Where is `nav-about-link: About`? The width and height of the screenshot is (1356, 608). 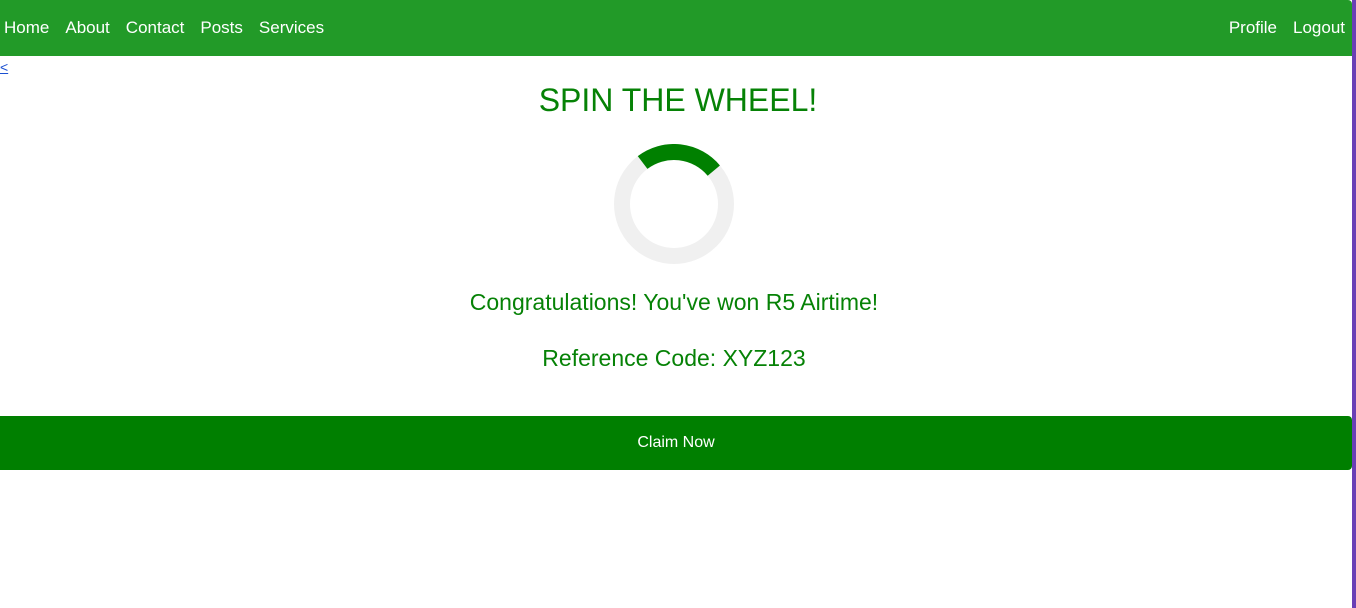
nav-about-link: About is located at coordinates (87, 28).